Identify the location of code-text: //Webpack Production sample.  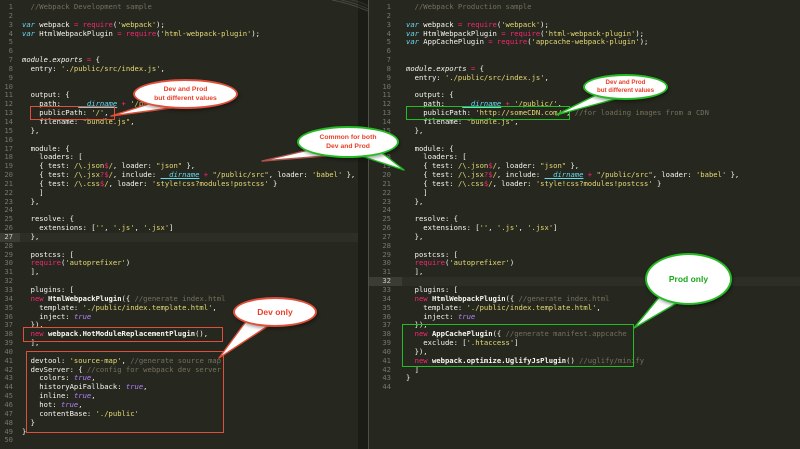
(469, 6).